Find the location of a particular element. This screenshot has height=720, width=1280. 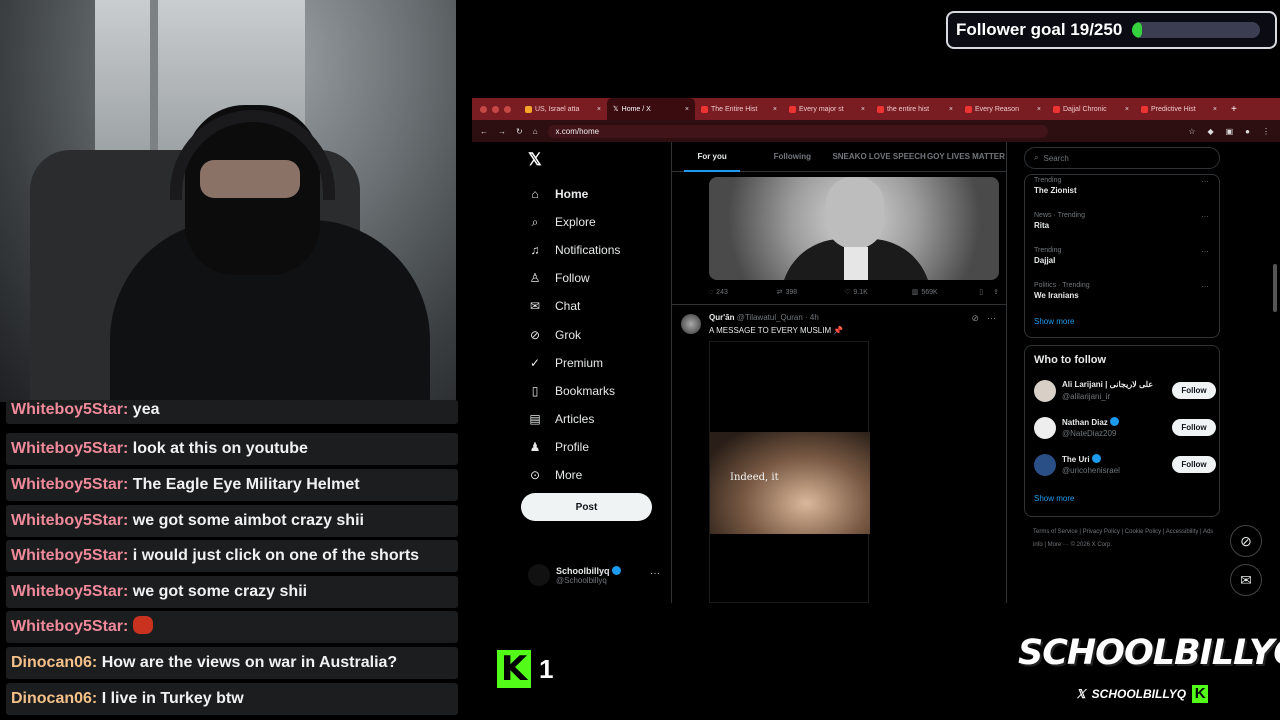

nav-articles: ▤ Articles is located at coordinates (561, 419).